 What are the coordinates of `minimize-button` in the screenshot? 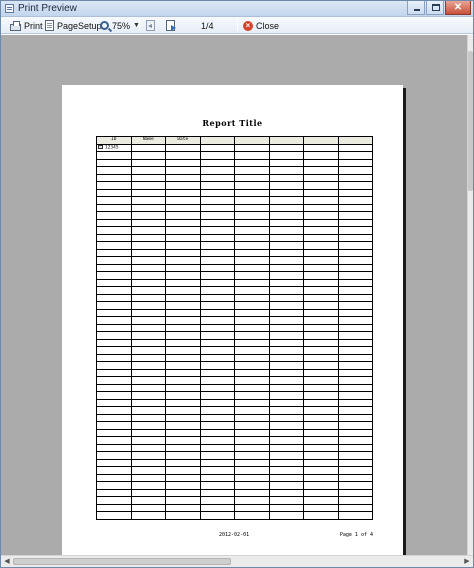 It's located at (416, 8).